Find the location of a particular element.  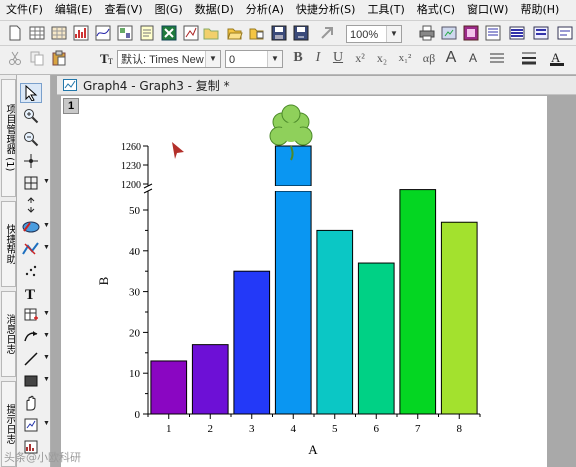

new-function-plot-icon is located at coordinates (191, 33).